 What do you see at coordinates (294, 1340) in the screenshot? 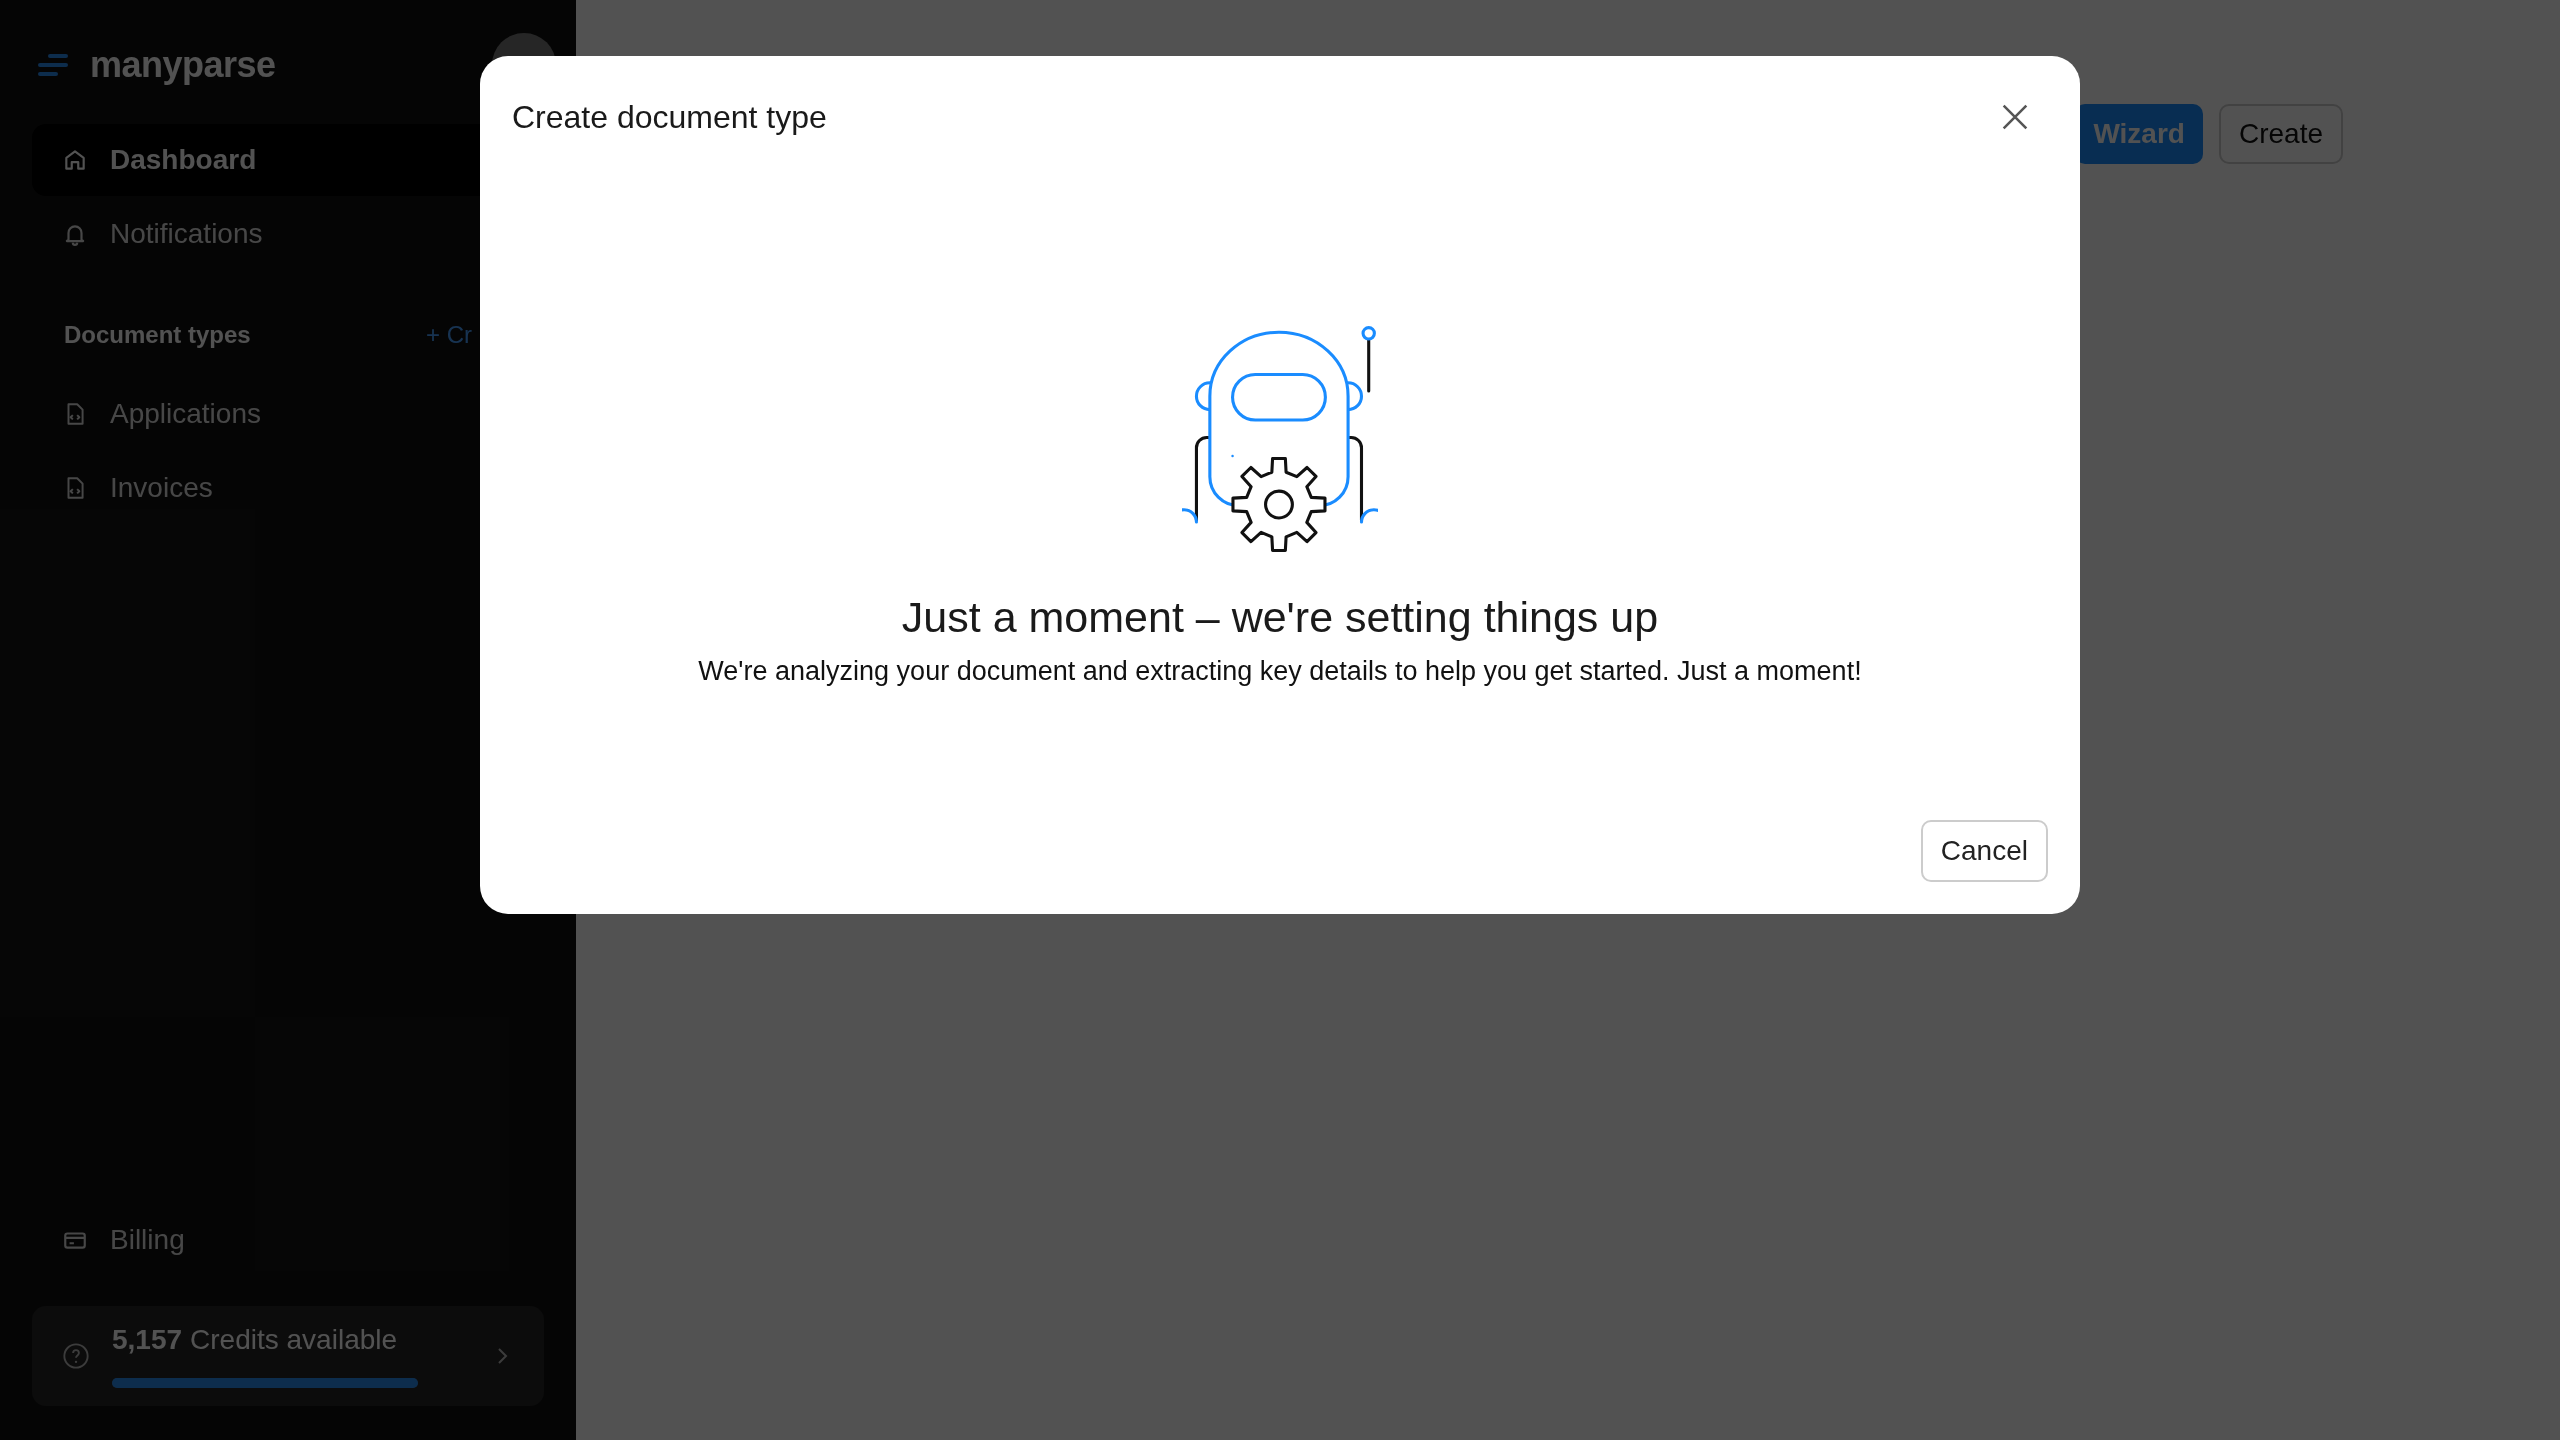
I see `credits-label: Credits available` at bounding box center [294, 1340].